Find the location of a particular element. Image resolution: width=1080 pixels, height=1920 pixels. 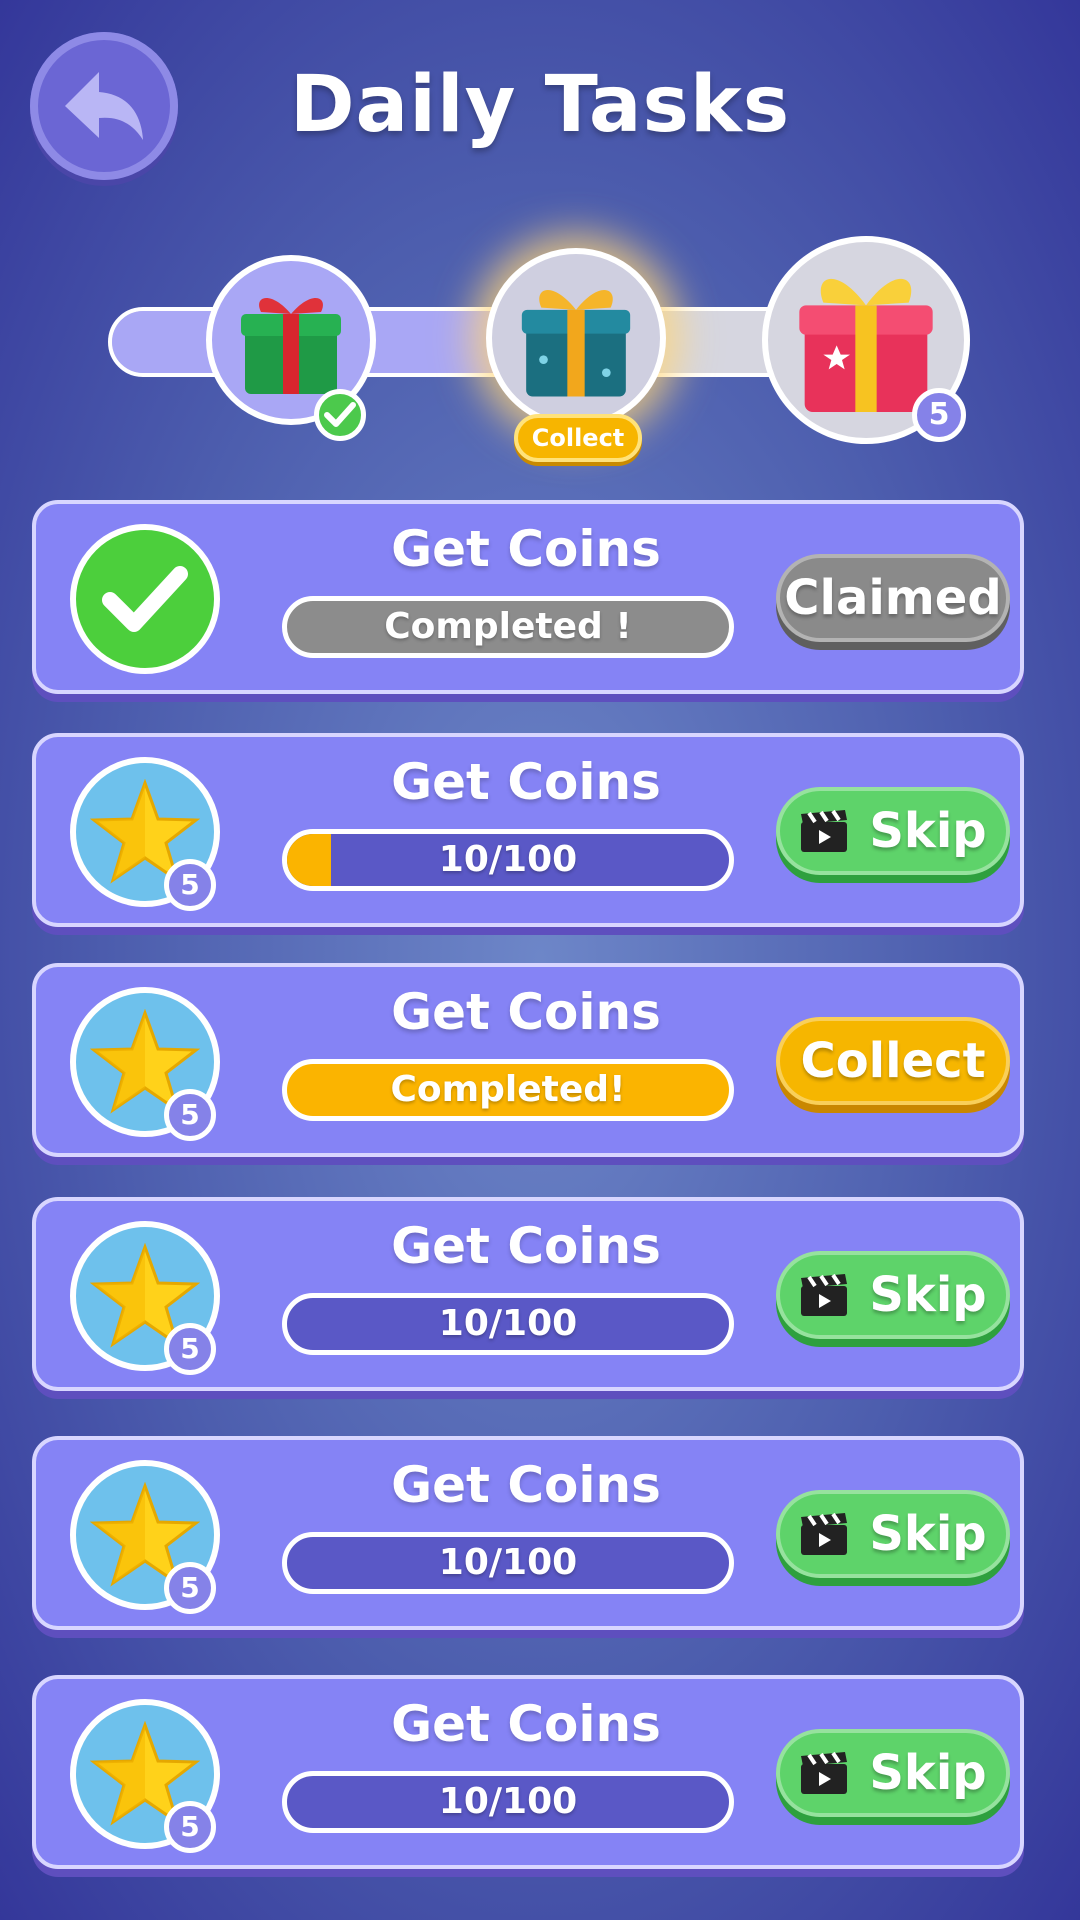

task-card: 5 Get Coins Completed! Collect is located at coordinates (528, 1060).